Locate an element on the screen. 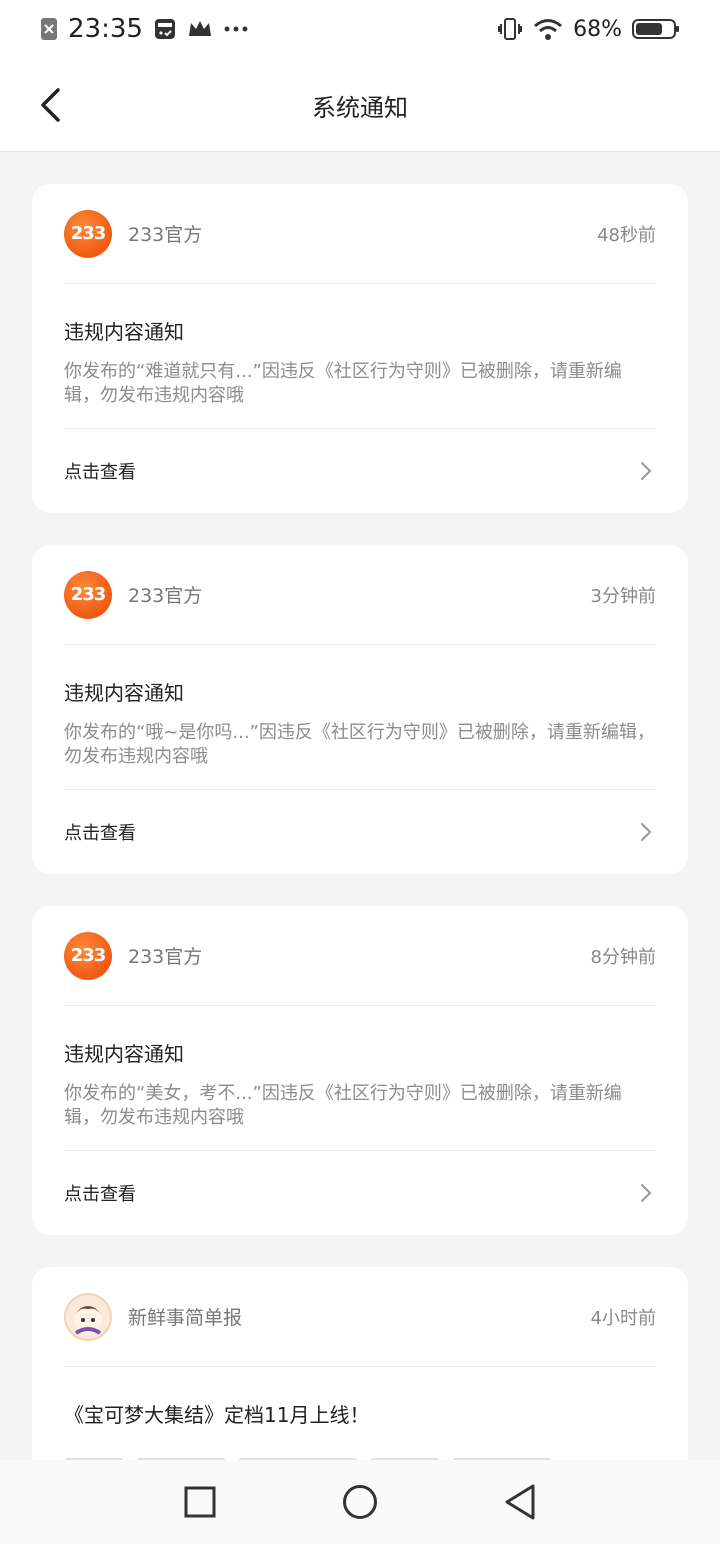 The width and height of the screenshot is (720, 1544). battery-percent: 68% is located at coordinates (597, 29).